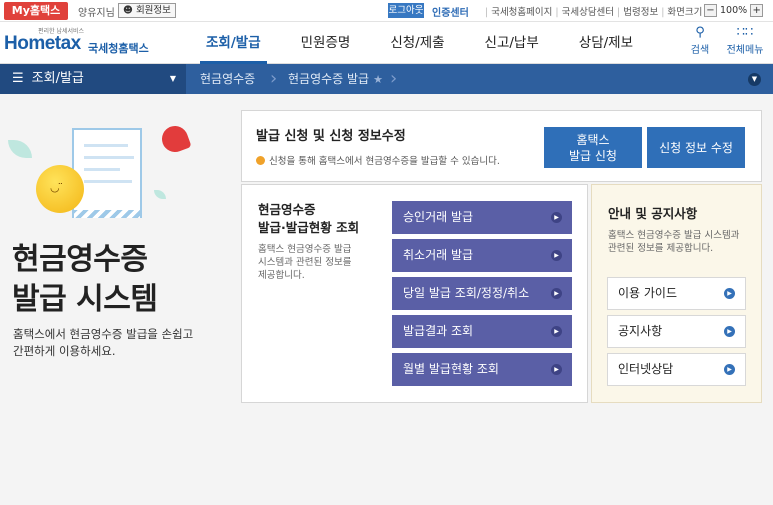 Image resolution: width=773 pixels, height=505 pixels. I want to click on nav-counsel-report: 상담/제보, so click(606, 43).